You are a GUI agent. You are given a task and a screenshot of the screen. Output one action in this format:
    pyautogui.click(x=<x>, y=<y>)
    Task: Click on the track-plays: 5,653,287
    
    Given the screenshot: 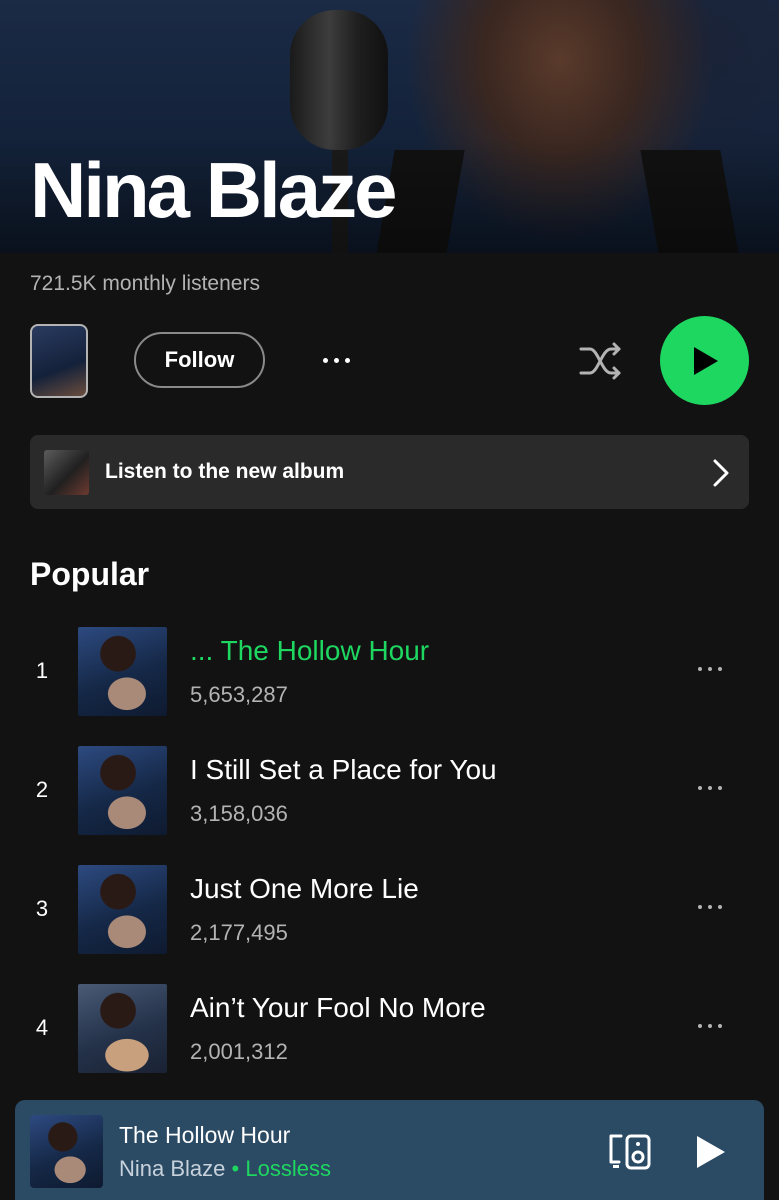 What is the action you would take?
    pyautogui.click(x=239, y=694)
    